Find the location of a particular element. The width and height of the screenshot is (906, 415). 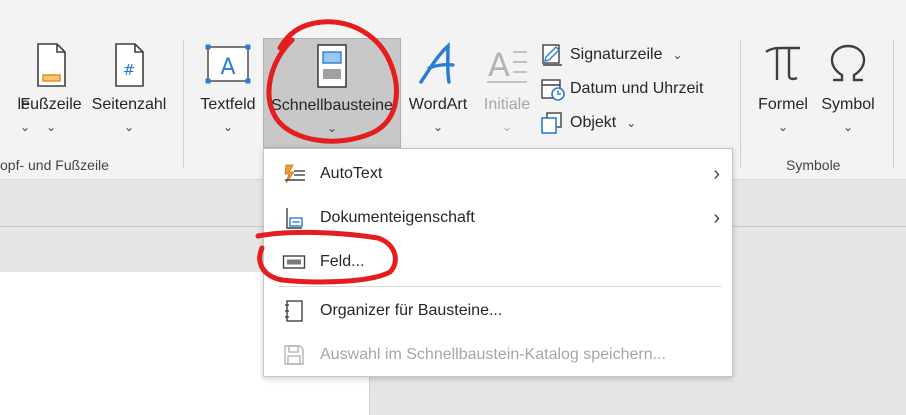

autotext-icon is located at coordinates (294, 174).